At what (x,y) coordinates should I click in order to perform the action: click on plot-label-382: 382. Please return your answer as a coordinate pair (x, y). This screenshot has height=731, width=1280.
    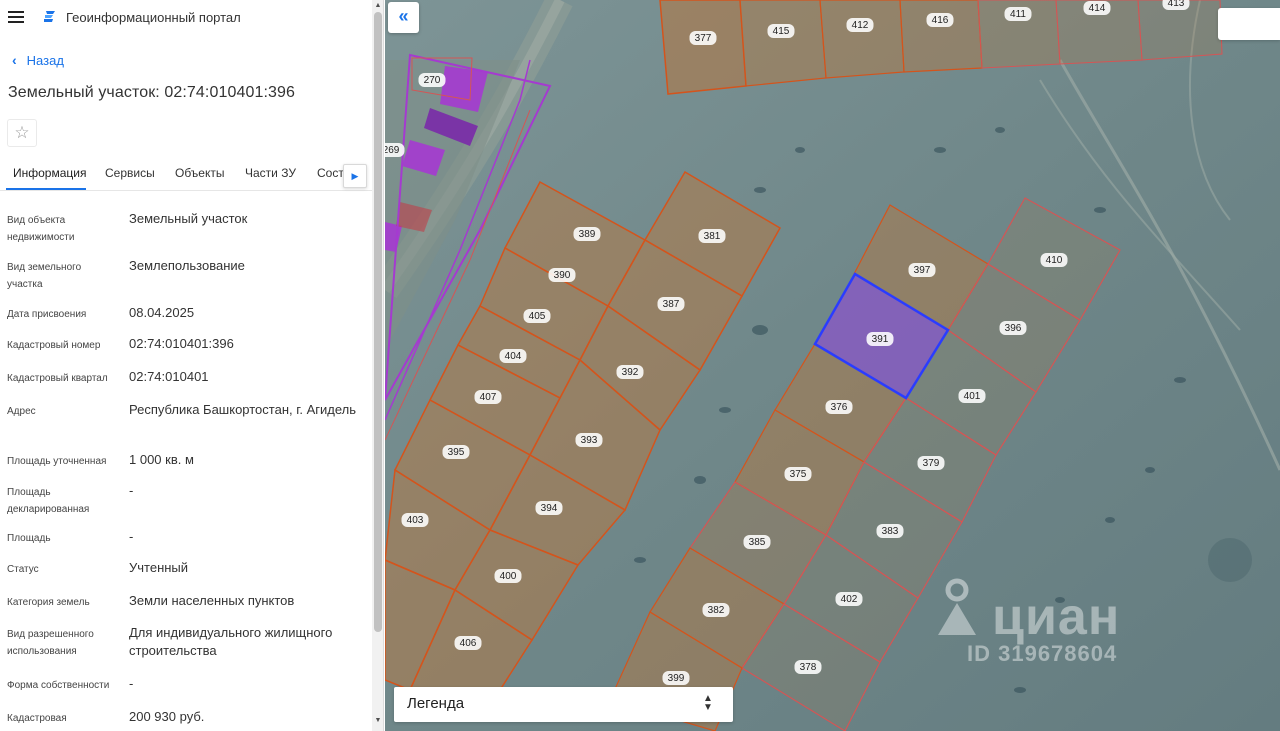
    Looking at the image, I should click on (716, 610).